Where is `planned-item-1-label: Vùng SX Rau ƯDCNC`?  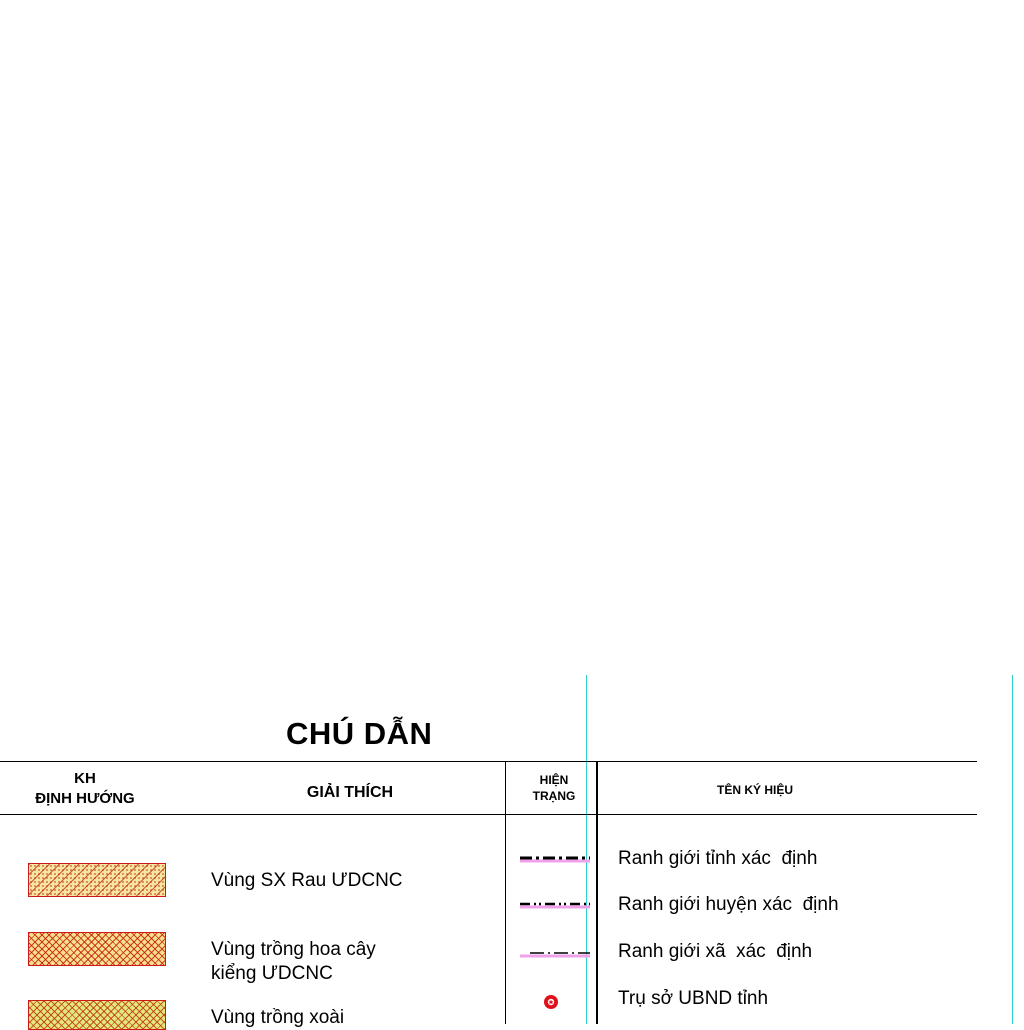 planned-item-1-label: Vùng SX Rau ƯDCNC is located at coordinates (307, 881).